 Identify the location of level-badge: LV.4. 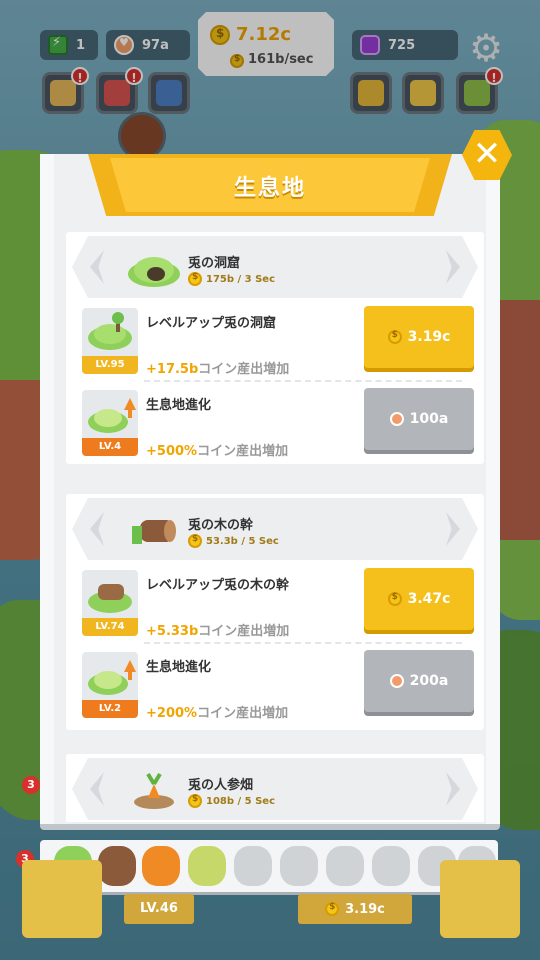
(110, 447).